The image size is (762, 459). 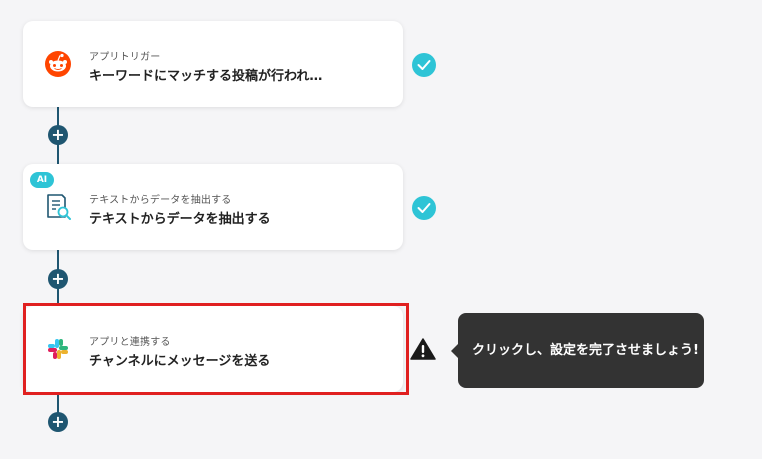 I want to click on setup-tooltip: クリックし、設定を完了させましょう!, so click(x=577, y=350).